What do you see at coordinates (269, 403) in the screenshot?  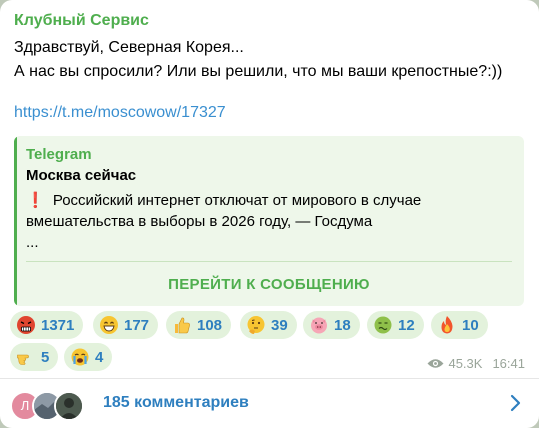 I see `comments-bar: Л 185 комментариев` at bounding box center [269, 403].